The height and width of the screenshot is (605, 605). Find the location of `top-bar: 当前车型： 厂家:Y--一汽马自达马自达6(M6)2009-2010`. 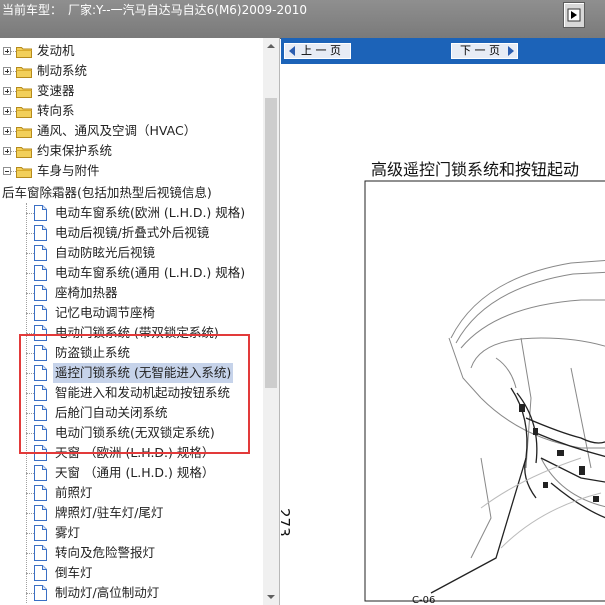

top-bar: 当前车型： 厂家:Y--一汽马自达马自达6(M6)2009-2010 is located at coordinates (302, 19).